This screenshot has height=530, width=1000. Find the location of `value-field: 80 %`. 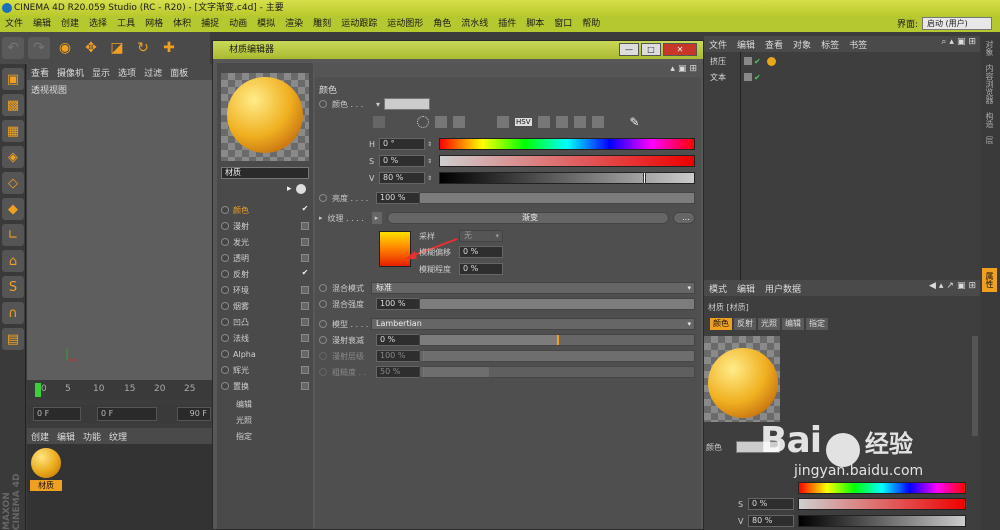

value-field: 80 % is located at coordinates (402, 178).